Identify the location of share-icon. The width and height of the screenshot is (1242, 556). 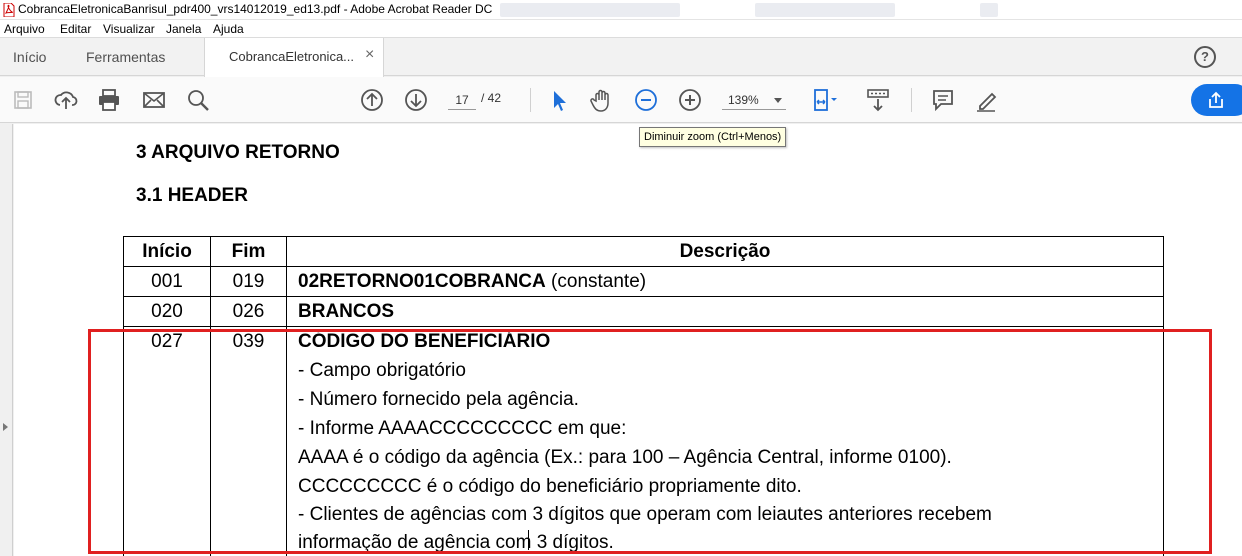
(1216, 99).